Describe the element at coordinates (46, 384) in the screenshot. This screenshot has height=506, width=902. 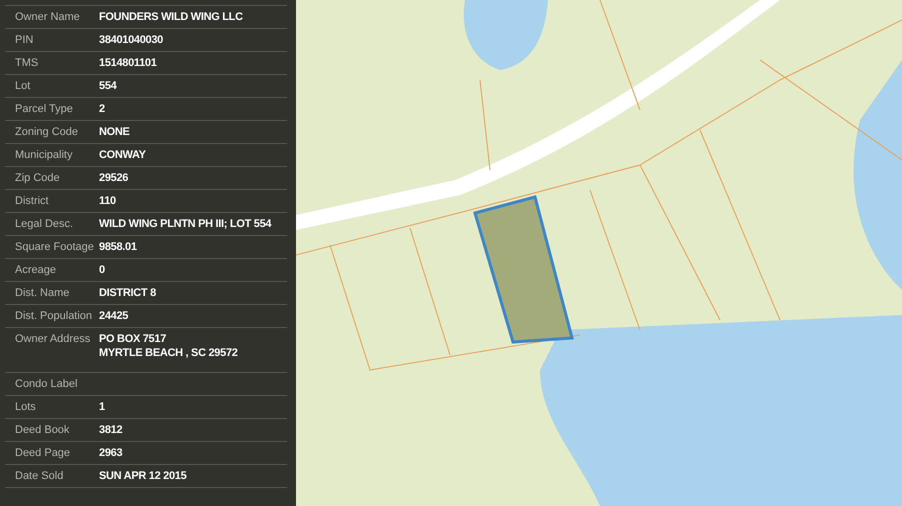
I see `field-label: Condo Label` at that location.